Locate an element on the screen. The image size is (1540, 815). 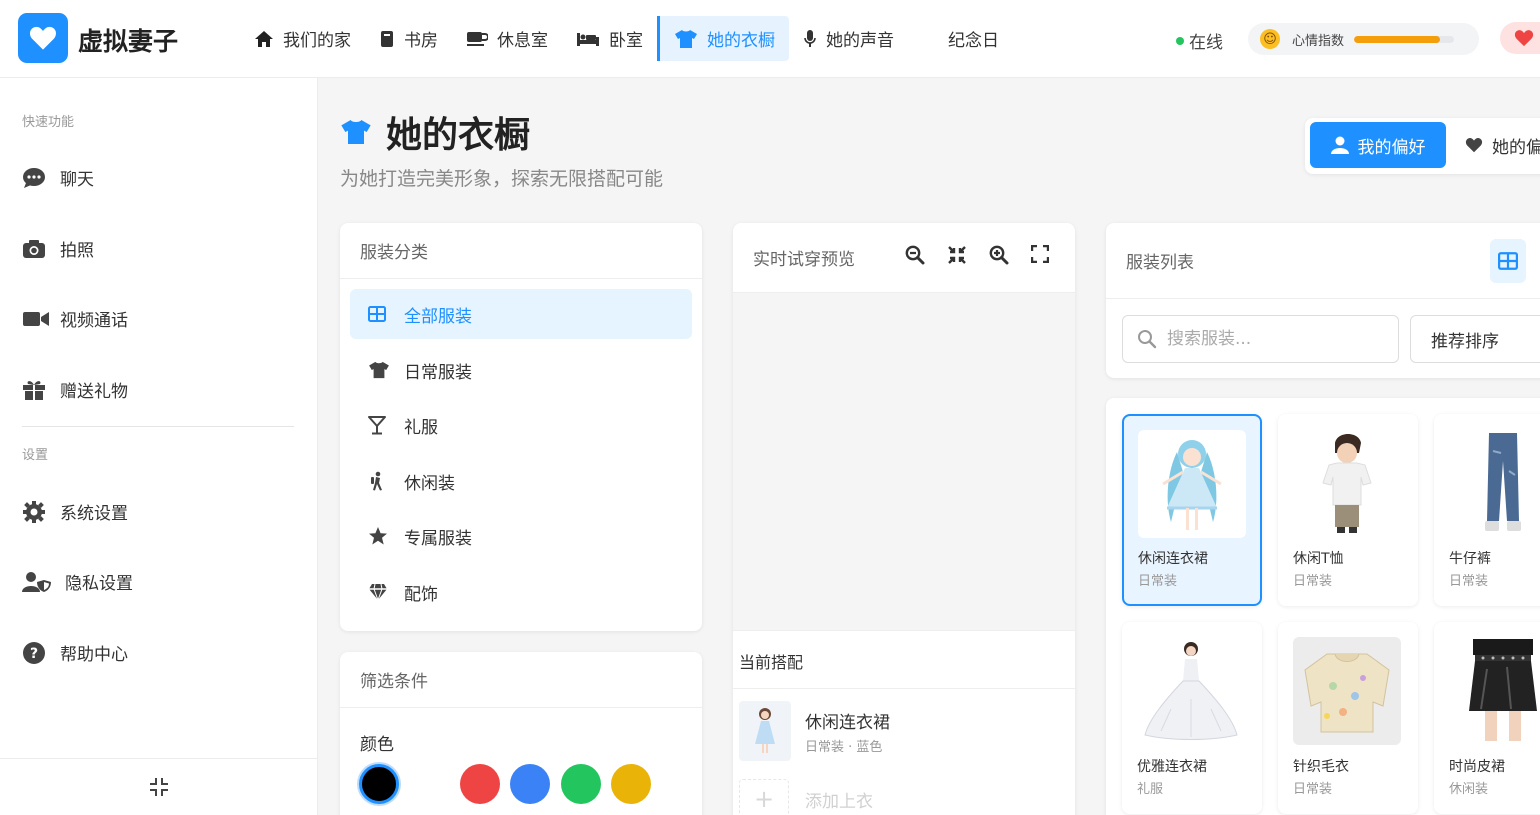
nav-bedroom: 卧室 is located at coordinates (609, 38).